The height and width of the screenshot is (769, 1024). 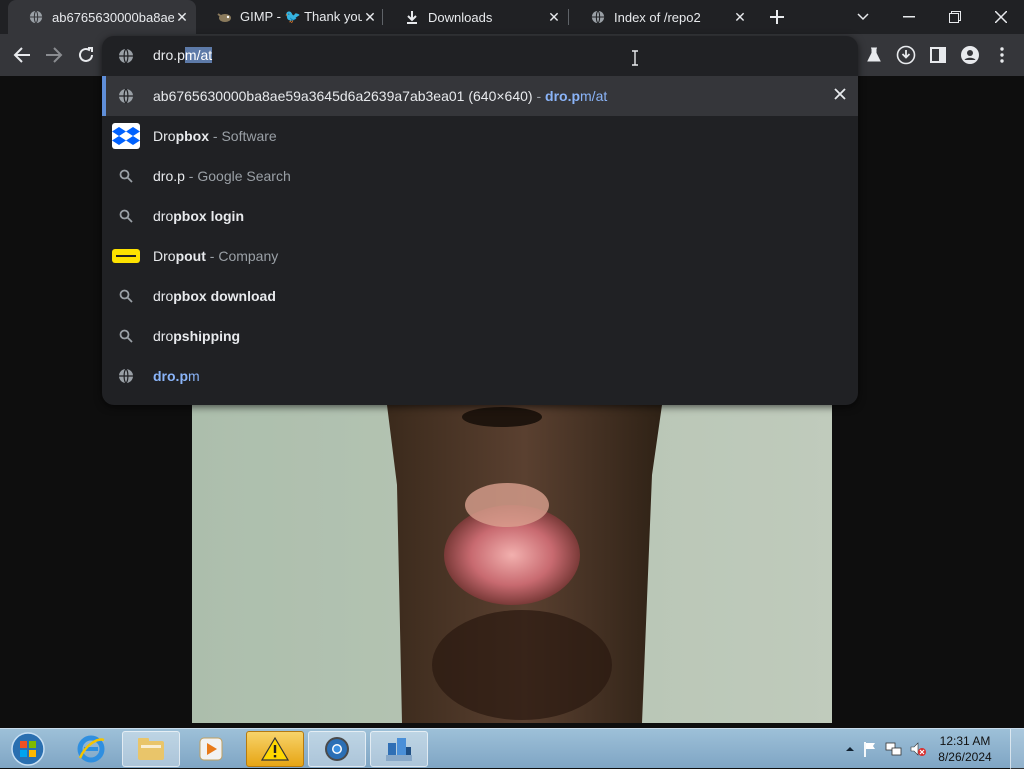 What do you see at coordinates (237, 176) in the screenshot?
I see `suggestion-text-part: - Google Search` at bounding box center [237, 176].